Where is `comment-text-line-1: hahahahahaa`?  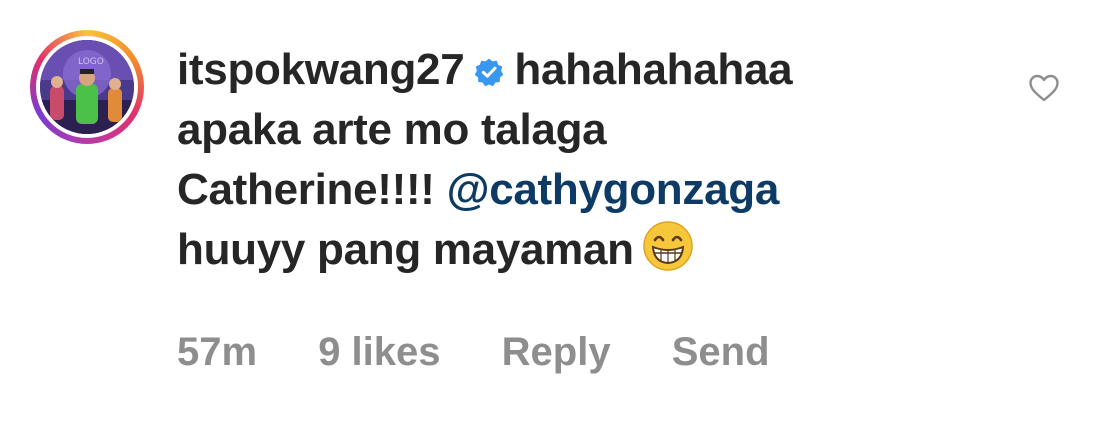
comment-text-line-1: hahahahahaa is located at coordinates (653, 69).